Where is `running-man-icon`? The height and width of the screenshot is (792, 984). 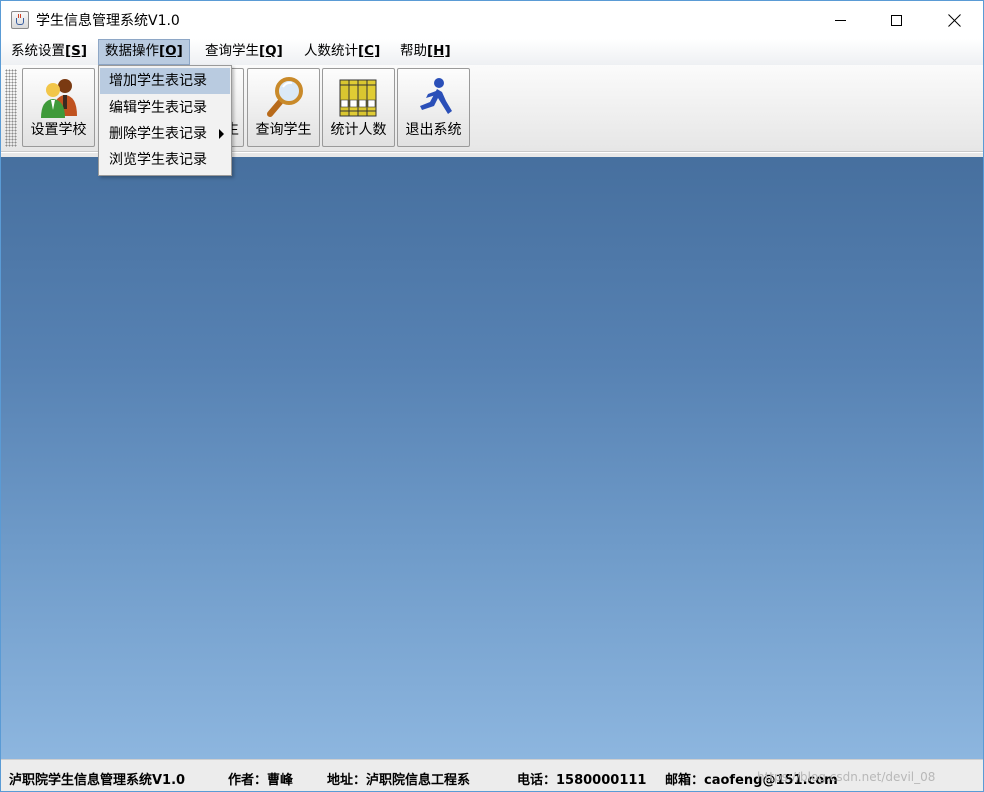 running-man-icon is located at coordinates (435, 96).